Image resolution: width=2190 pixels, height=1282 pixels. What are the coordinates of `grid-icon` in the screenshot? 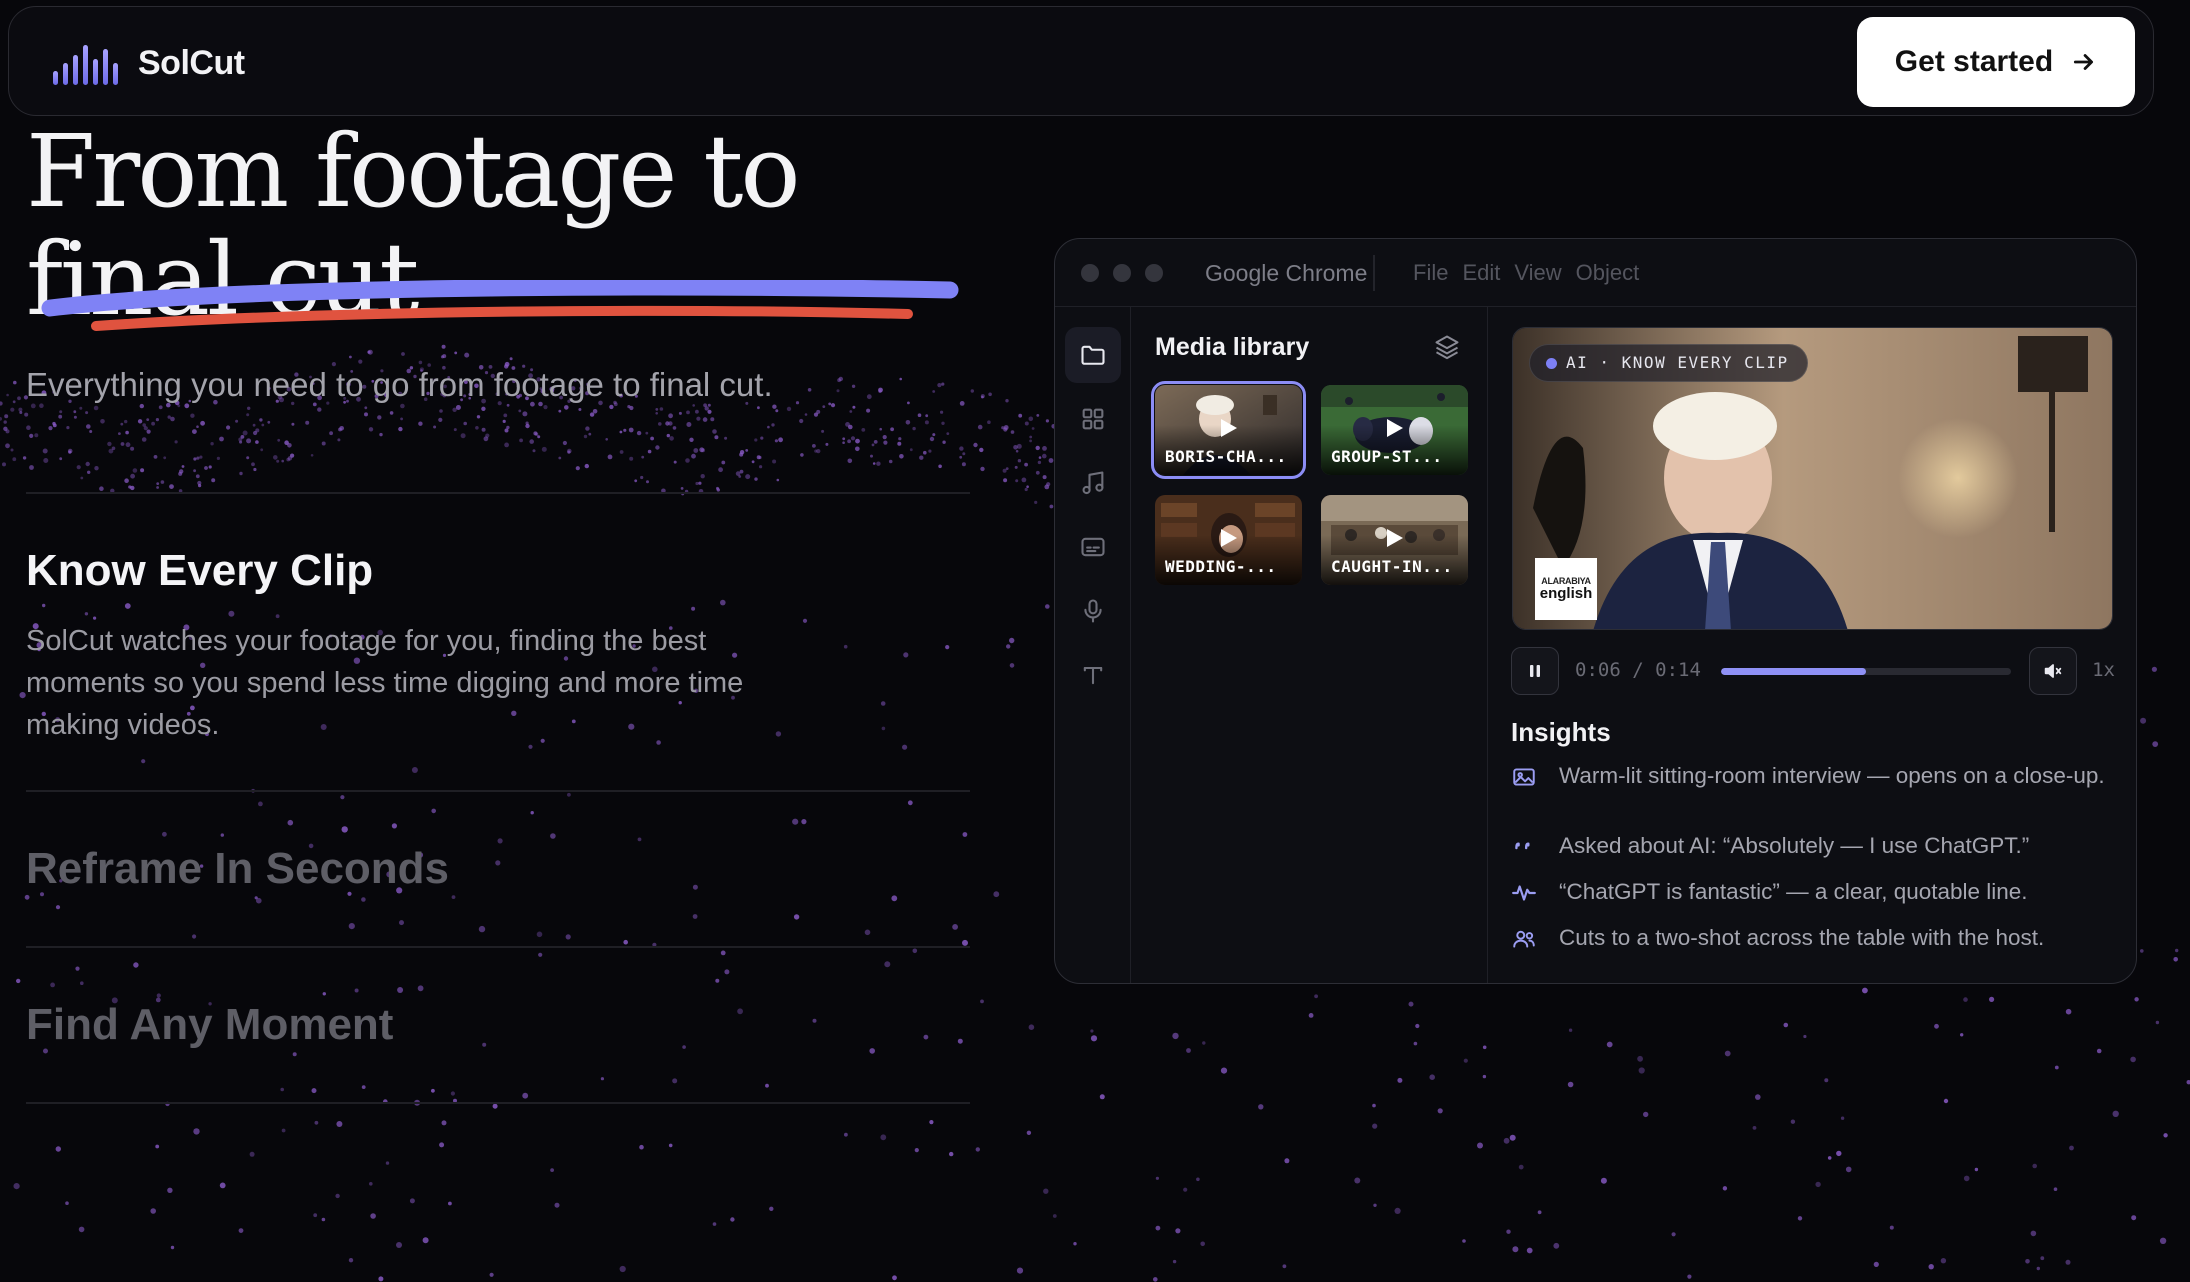 It's located at (1093, 419).